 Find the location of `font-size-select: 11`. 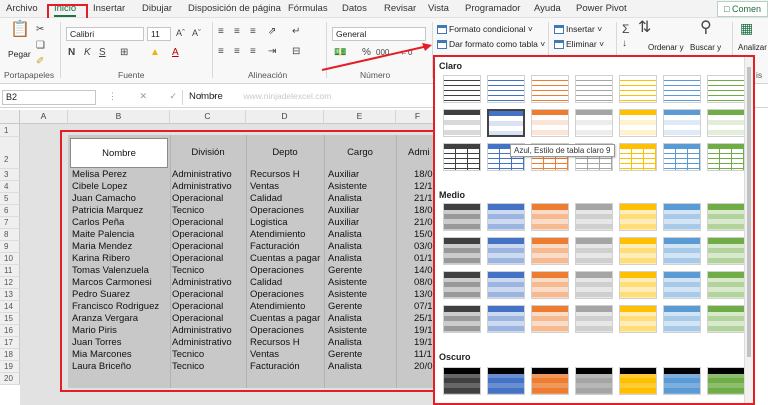

font-size-select: 11 is located at coordinates (159, 34).